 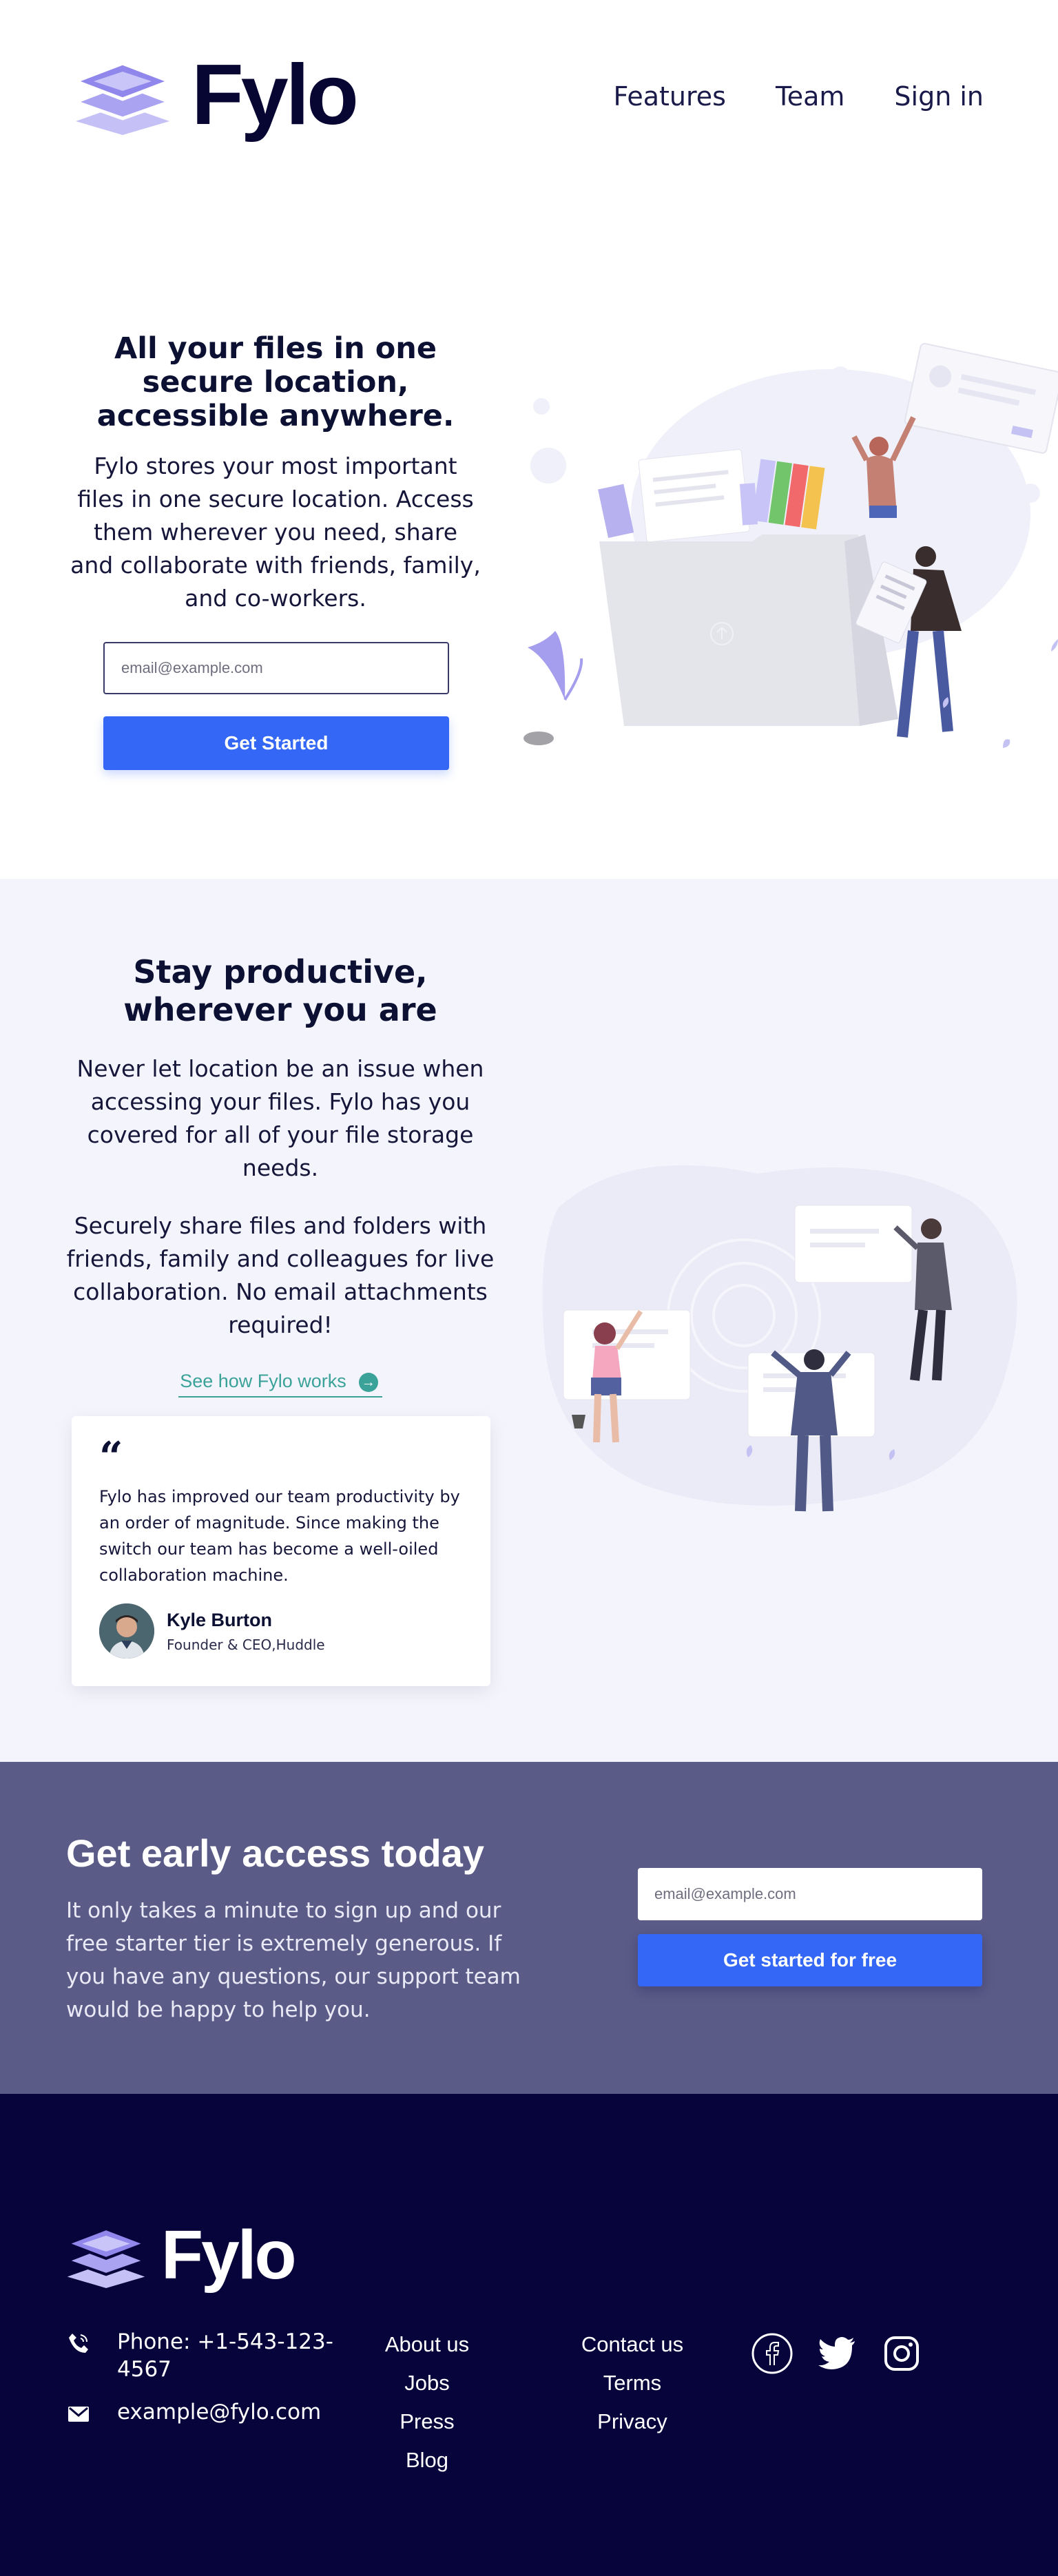 I want to click on contact-email-row: example@fylo.com, so click(x=211, y=2412).